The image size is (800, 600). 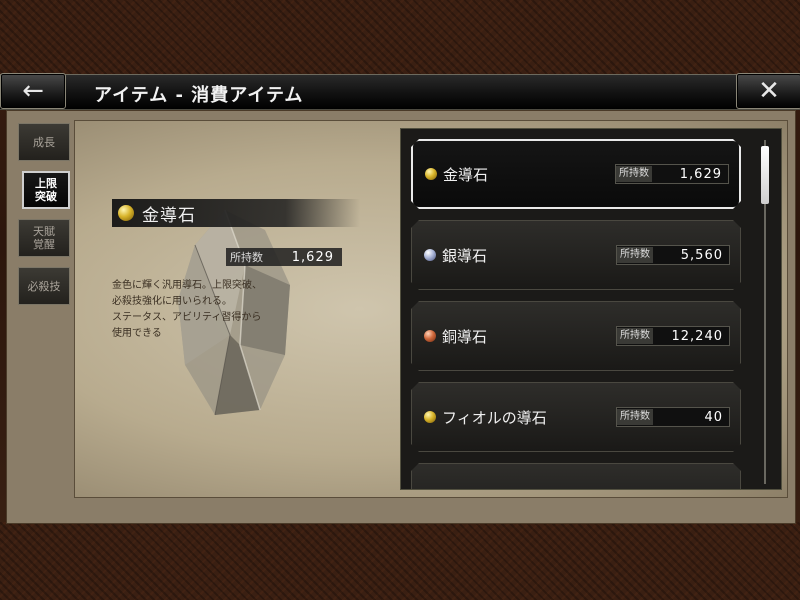 What do you see at coordinates (236, 213) in the screenshot?
I see `detail-name-bar: 金導石` at bounding box center [236, 213].